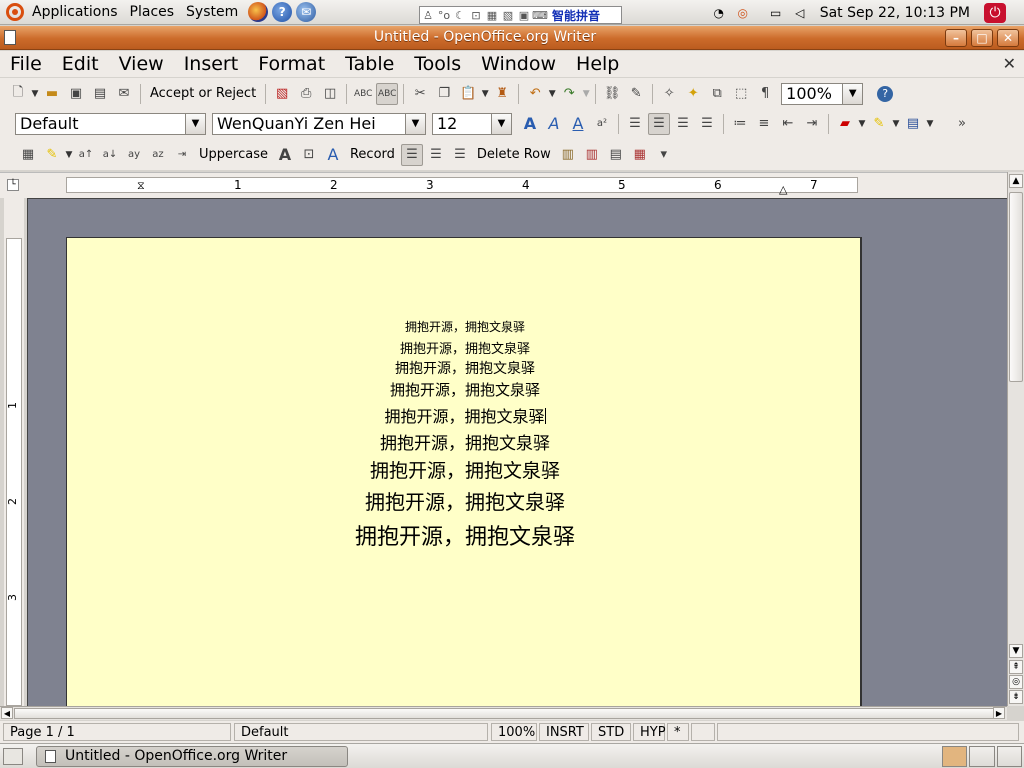  I want to click on text-line-with-caret: 拥抱开源，拥抱文泉驿, so click(465, 415).